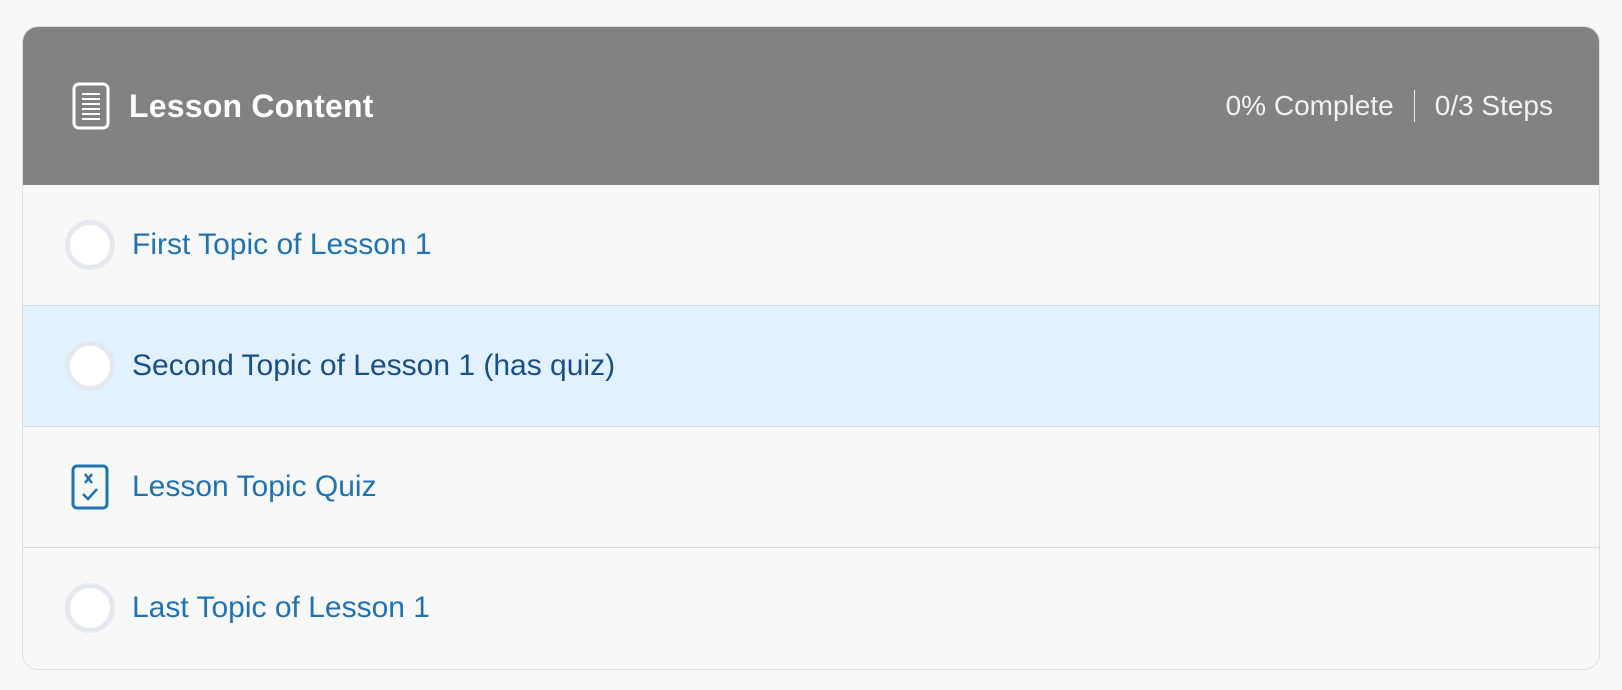  I want to click on progress-summary: 0% Complete 0/3 Steps, so click(1389, 106).